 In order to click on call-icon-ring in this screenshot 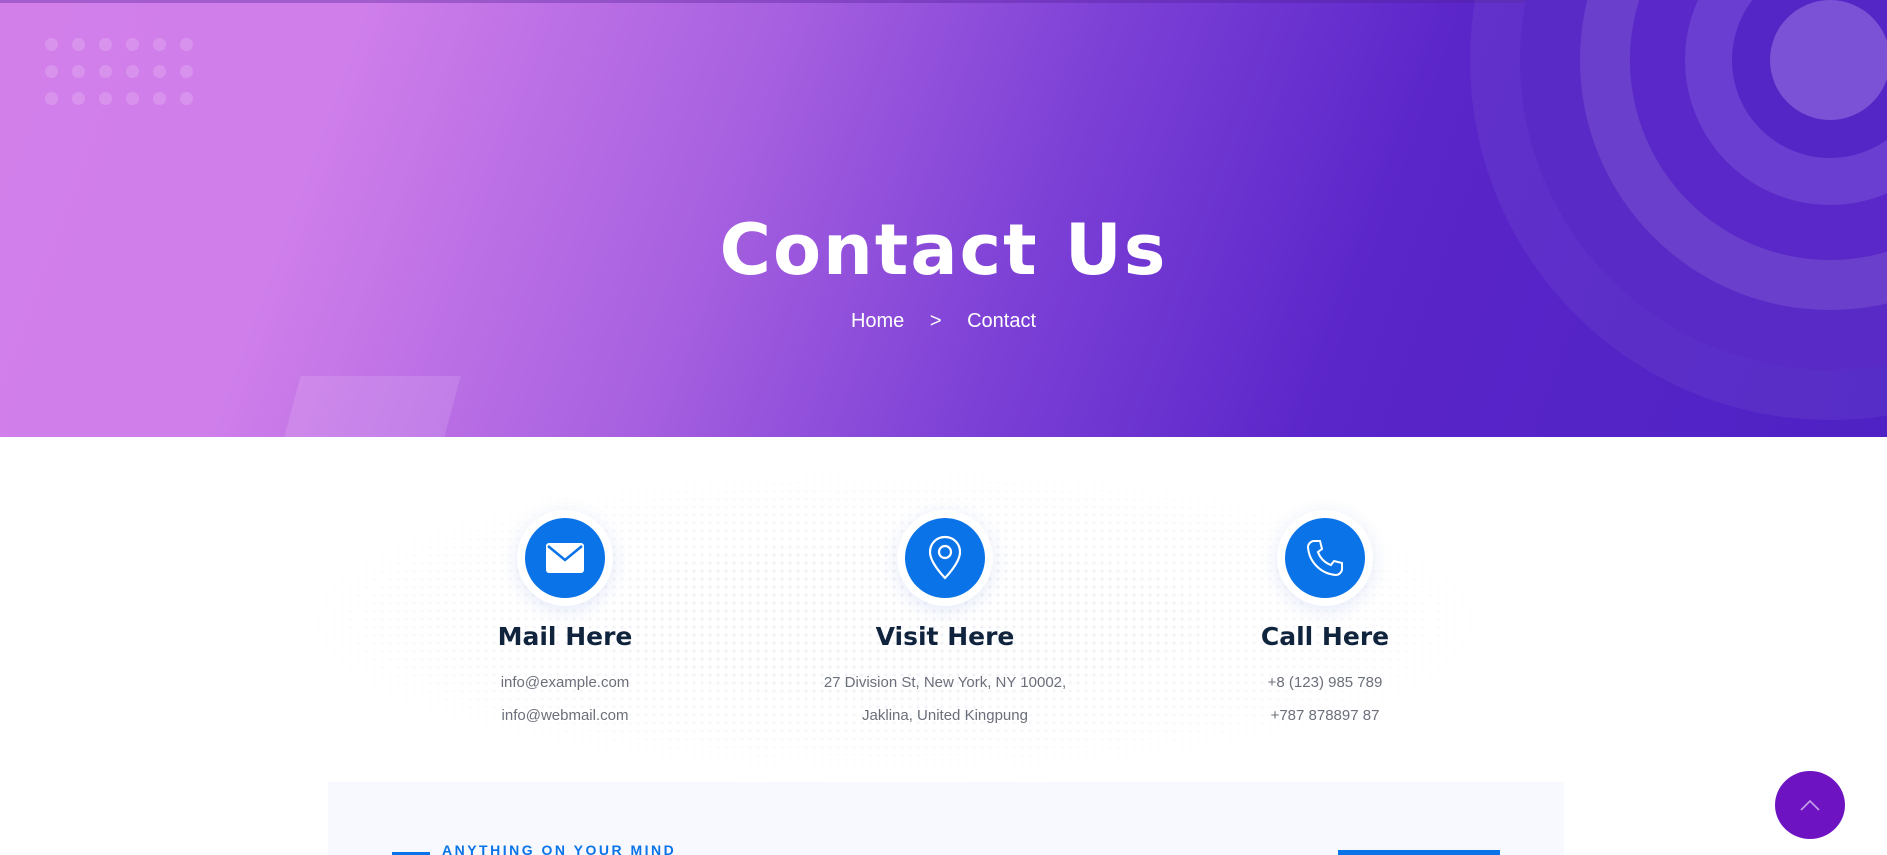, I will do `click(1325, 558)`.